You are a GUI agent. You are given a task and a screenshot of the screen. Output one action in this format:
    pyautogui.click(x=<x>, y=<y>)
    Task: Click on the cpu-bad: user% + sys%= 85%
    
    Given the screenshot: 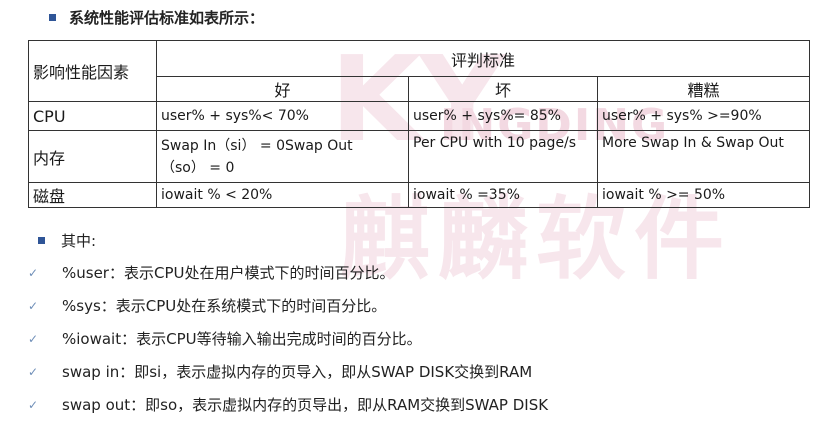 What is the action you would take?
    pyautogui.click(x=503, y=116)
    